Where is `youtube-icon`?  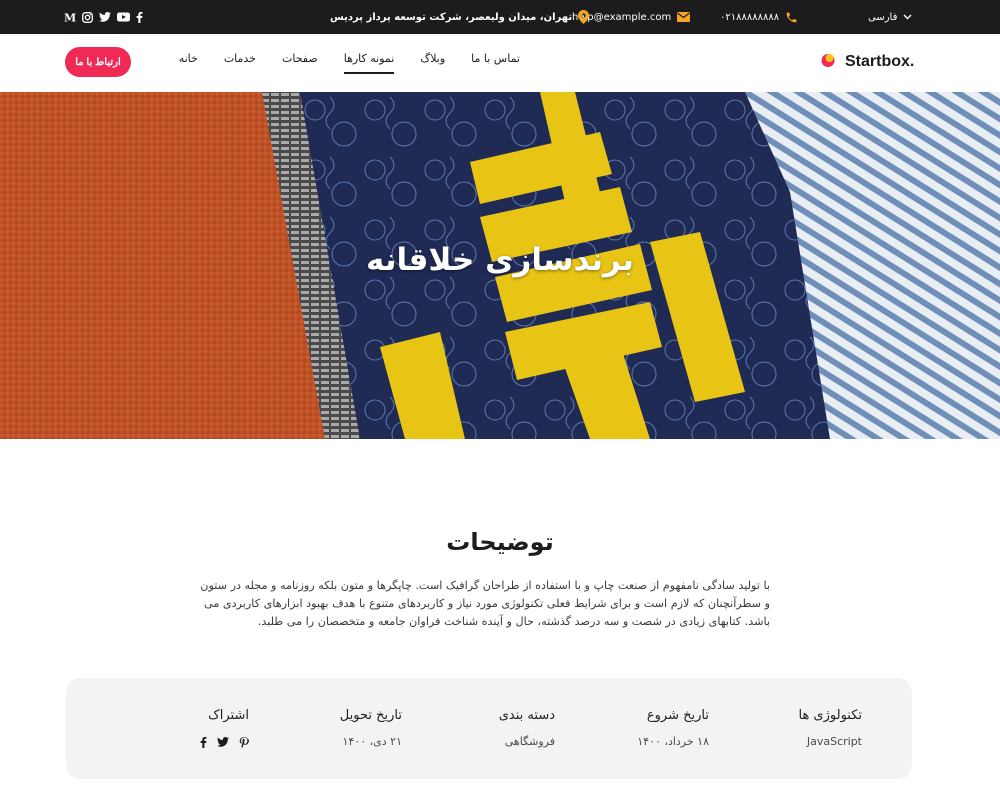
youtube-icon is located at coordinates (123, 17).